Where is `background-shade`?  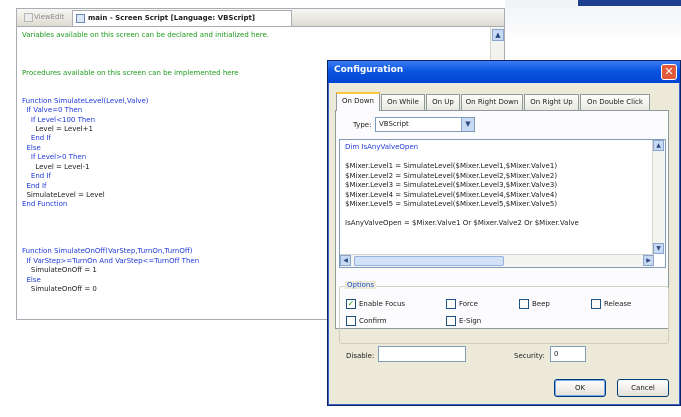 background-shade is located at coordinates (593, 22).